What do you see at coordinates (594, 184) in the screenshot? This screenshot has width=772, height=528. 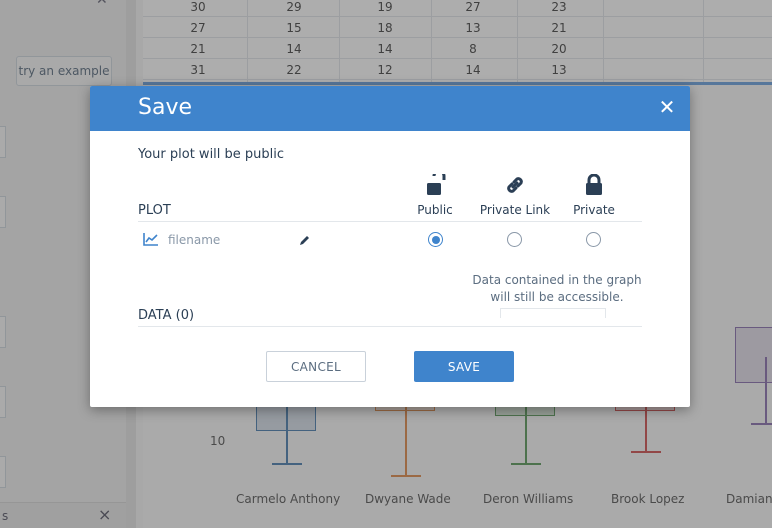 I see `lock-icon` at bounding box center [594, 184].